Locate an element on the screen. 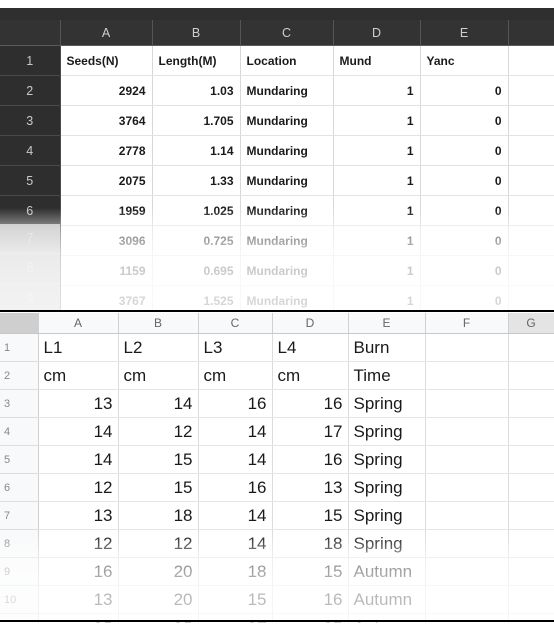 This screenshot has width=554, height=625. bottom-cell-b-8: 12 is located at coordinates (158, 543).